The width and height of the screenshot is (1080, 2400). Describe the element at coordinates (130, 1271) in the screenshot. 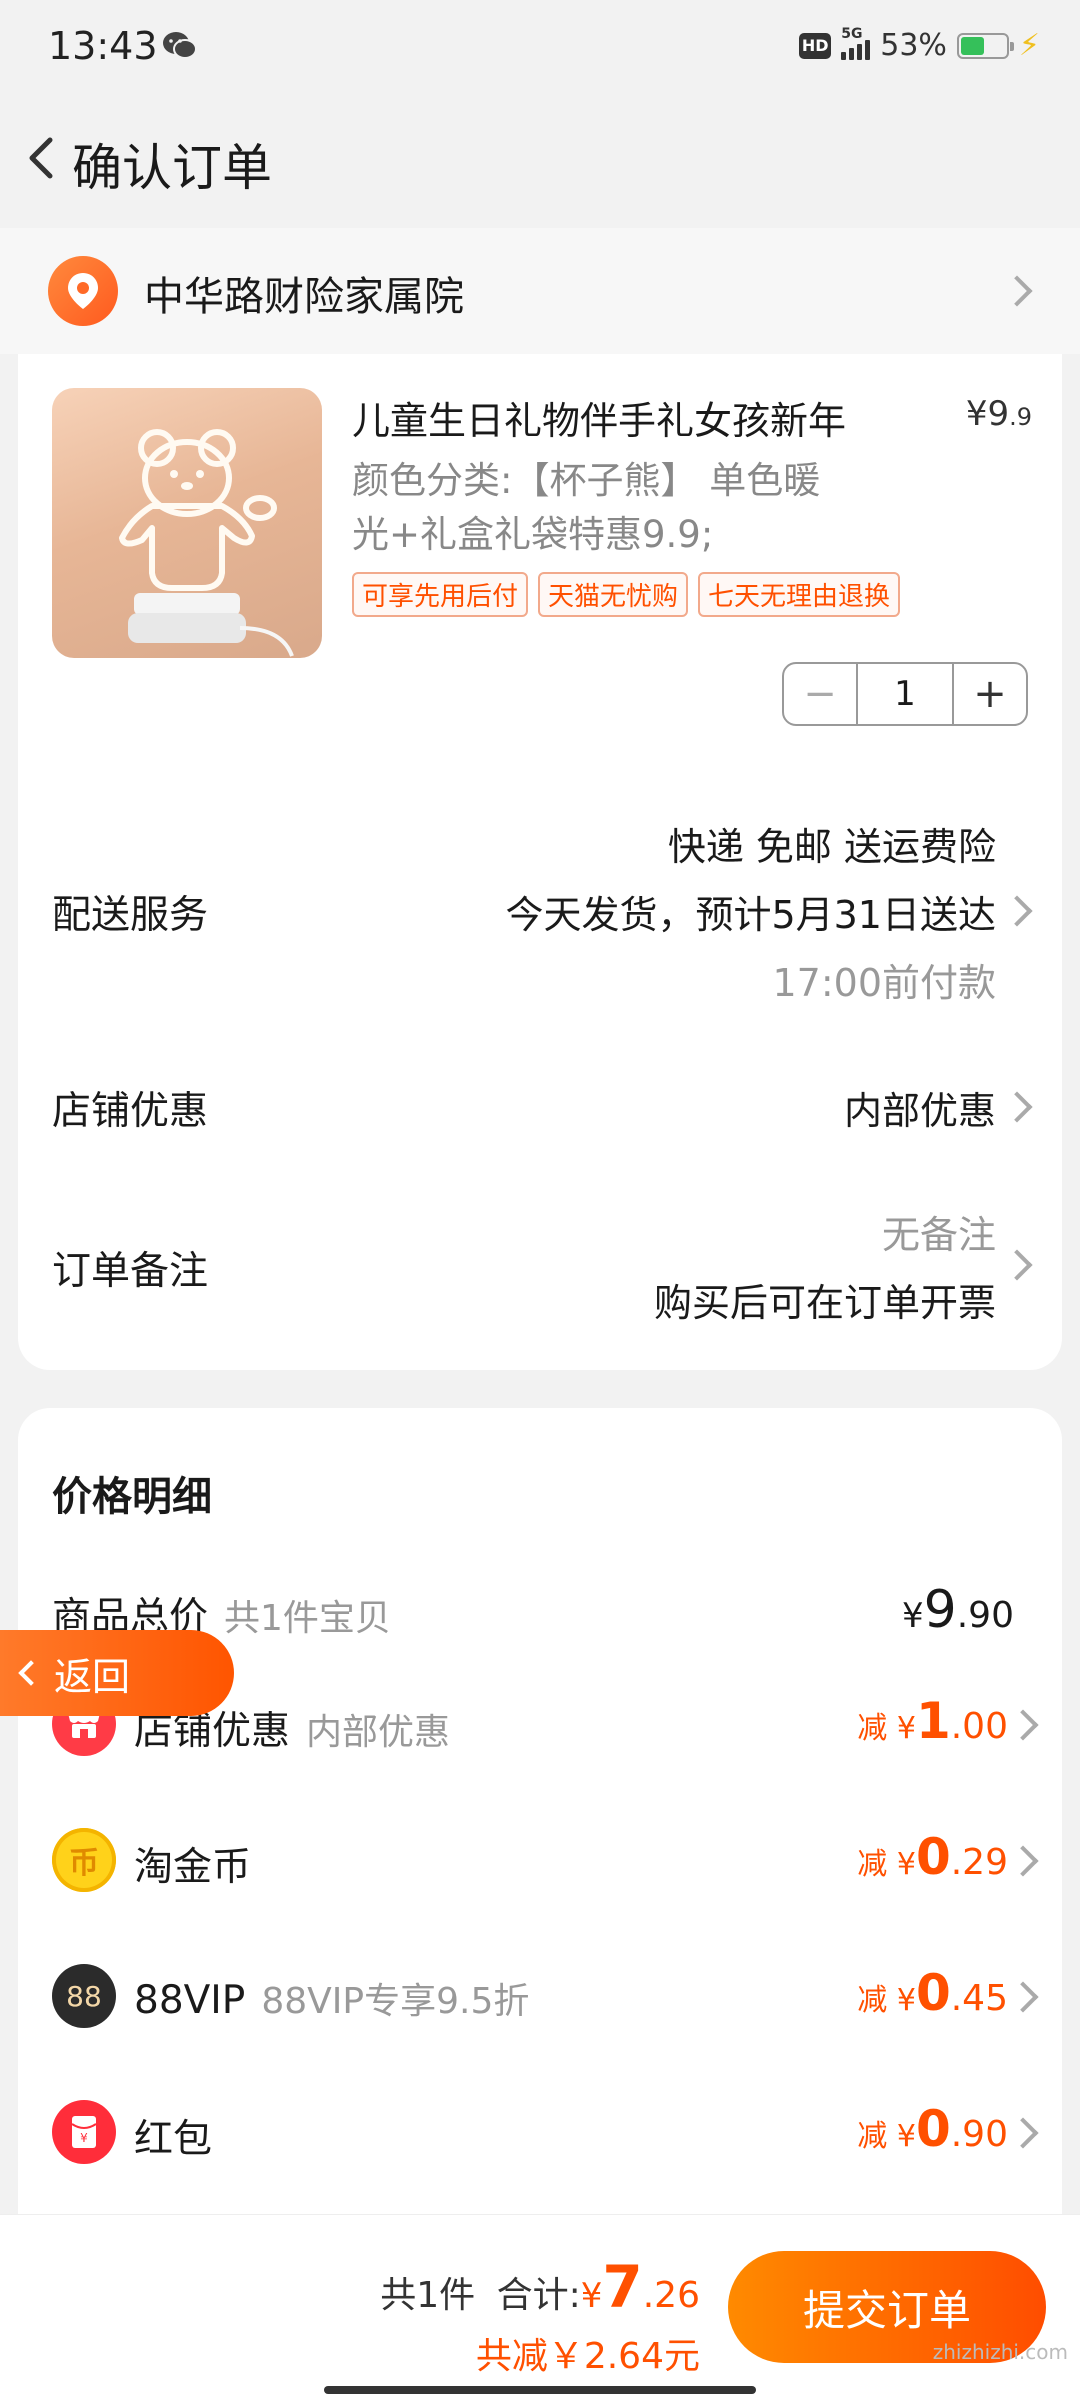

I see `order-note-label: 订单备注` at that location.